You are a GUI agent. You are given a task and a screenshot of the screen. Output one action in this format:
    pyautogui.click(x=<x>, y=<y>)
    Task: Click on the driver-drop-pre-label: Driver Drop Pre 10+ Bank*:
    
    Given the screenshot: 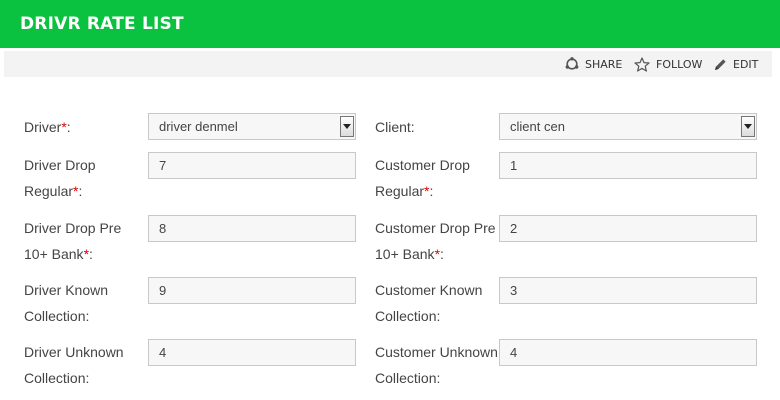 What is the action you would take?
    pyautogui.click(x=73, y=241)
    